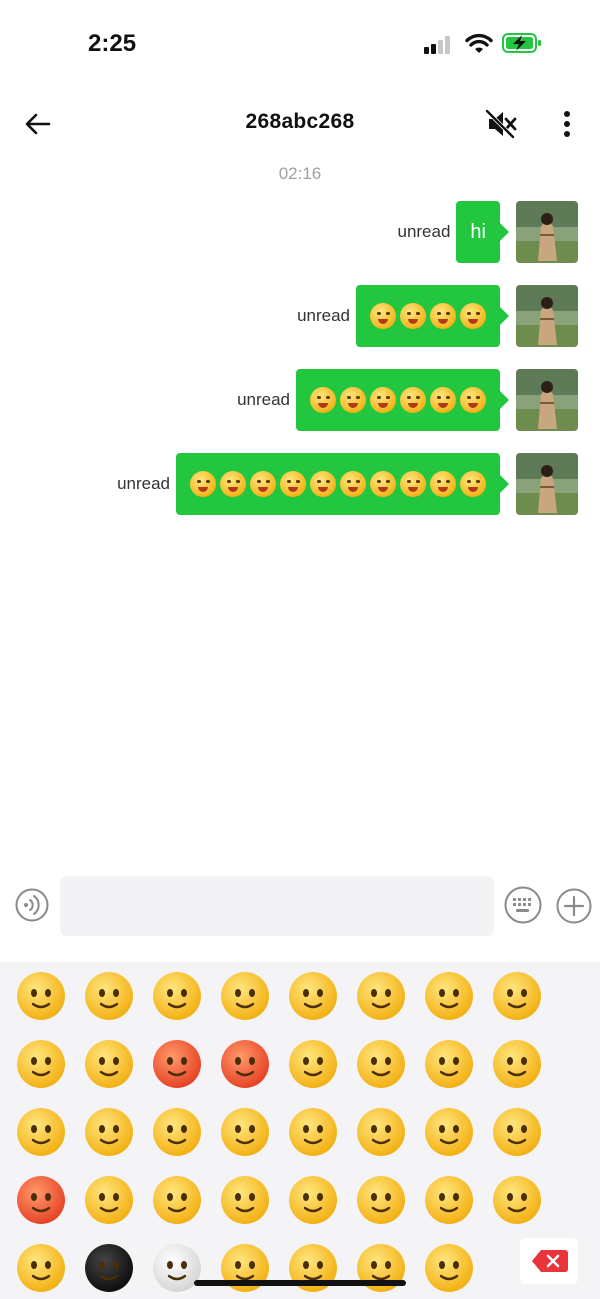 Image resolution: width=600 pixels, height=1299 pixels. I want to click on message-text: hi, so click(478, 231).